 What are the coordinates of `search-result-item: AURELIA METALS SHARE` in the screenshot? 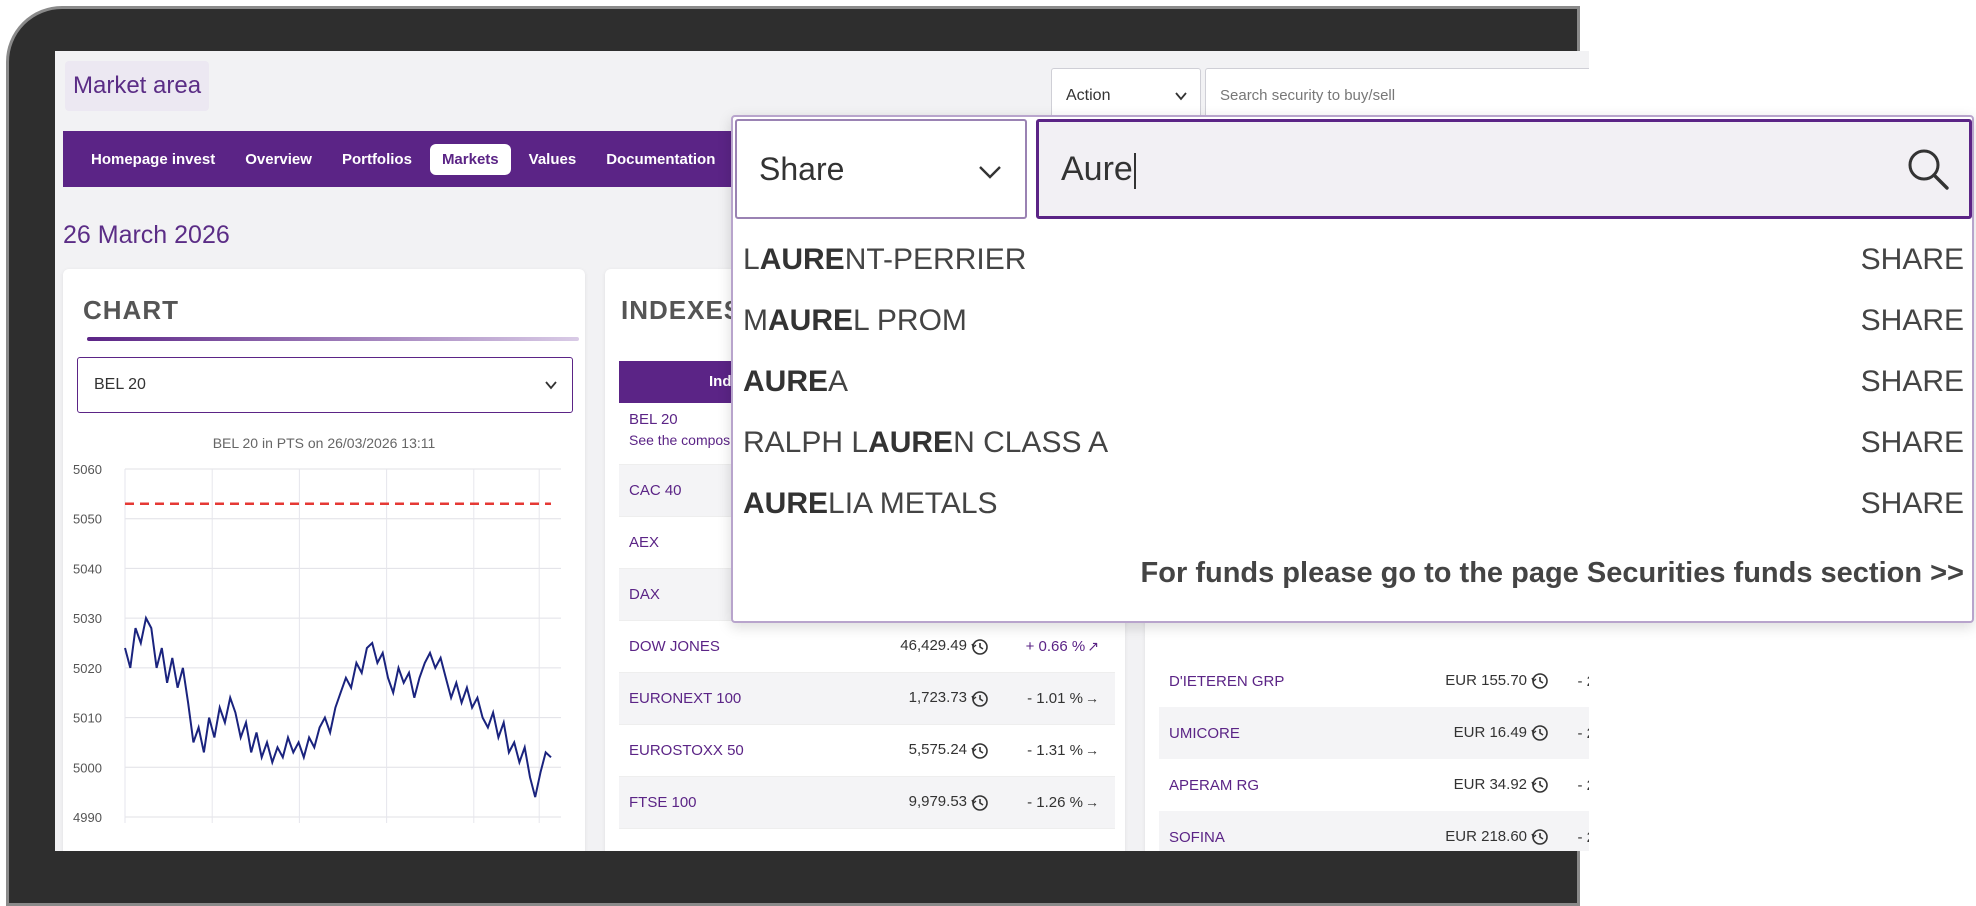 It's located at (1352, 503).